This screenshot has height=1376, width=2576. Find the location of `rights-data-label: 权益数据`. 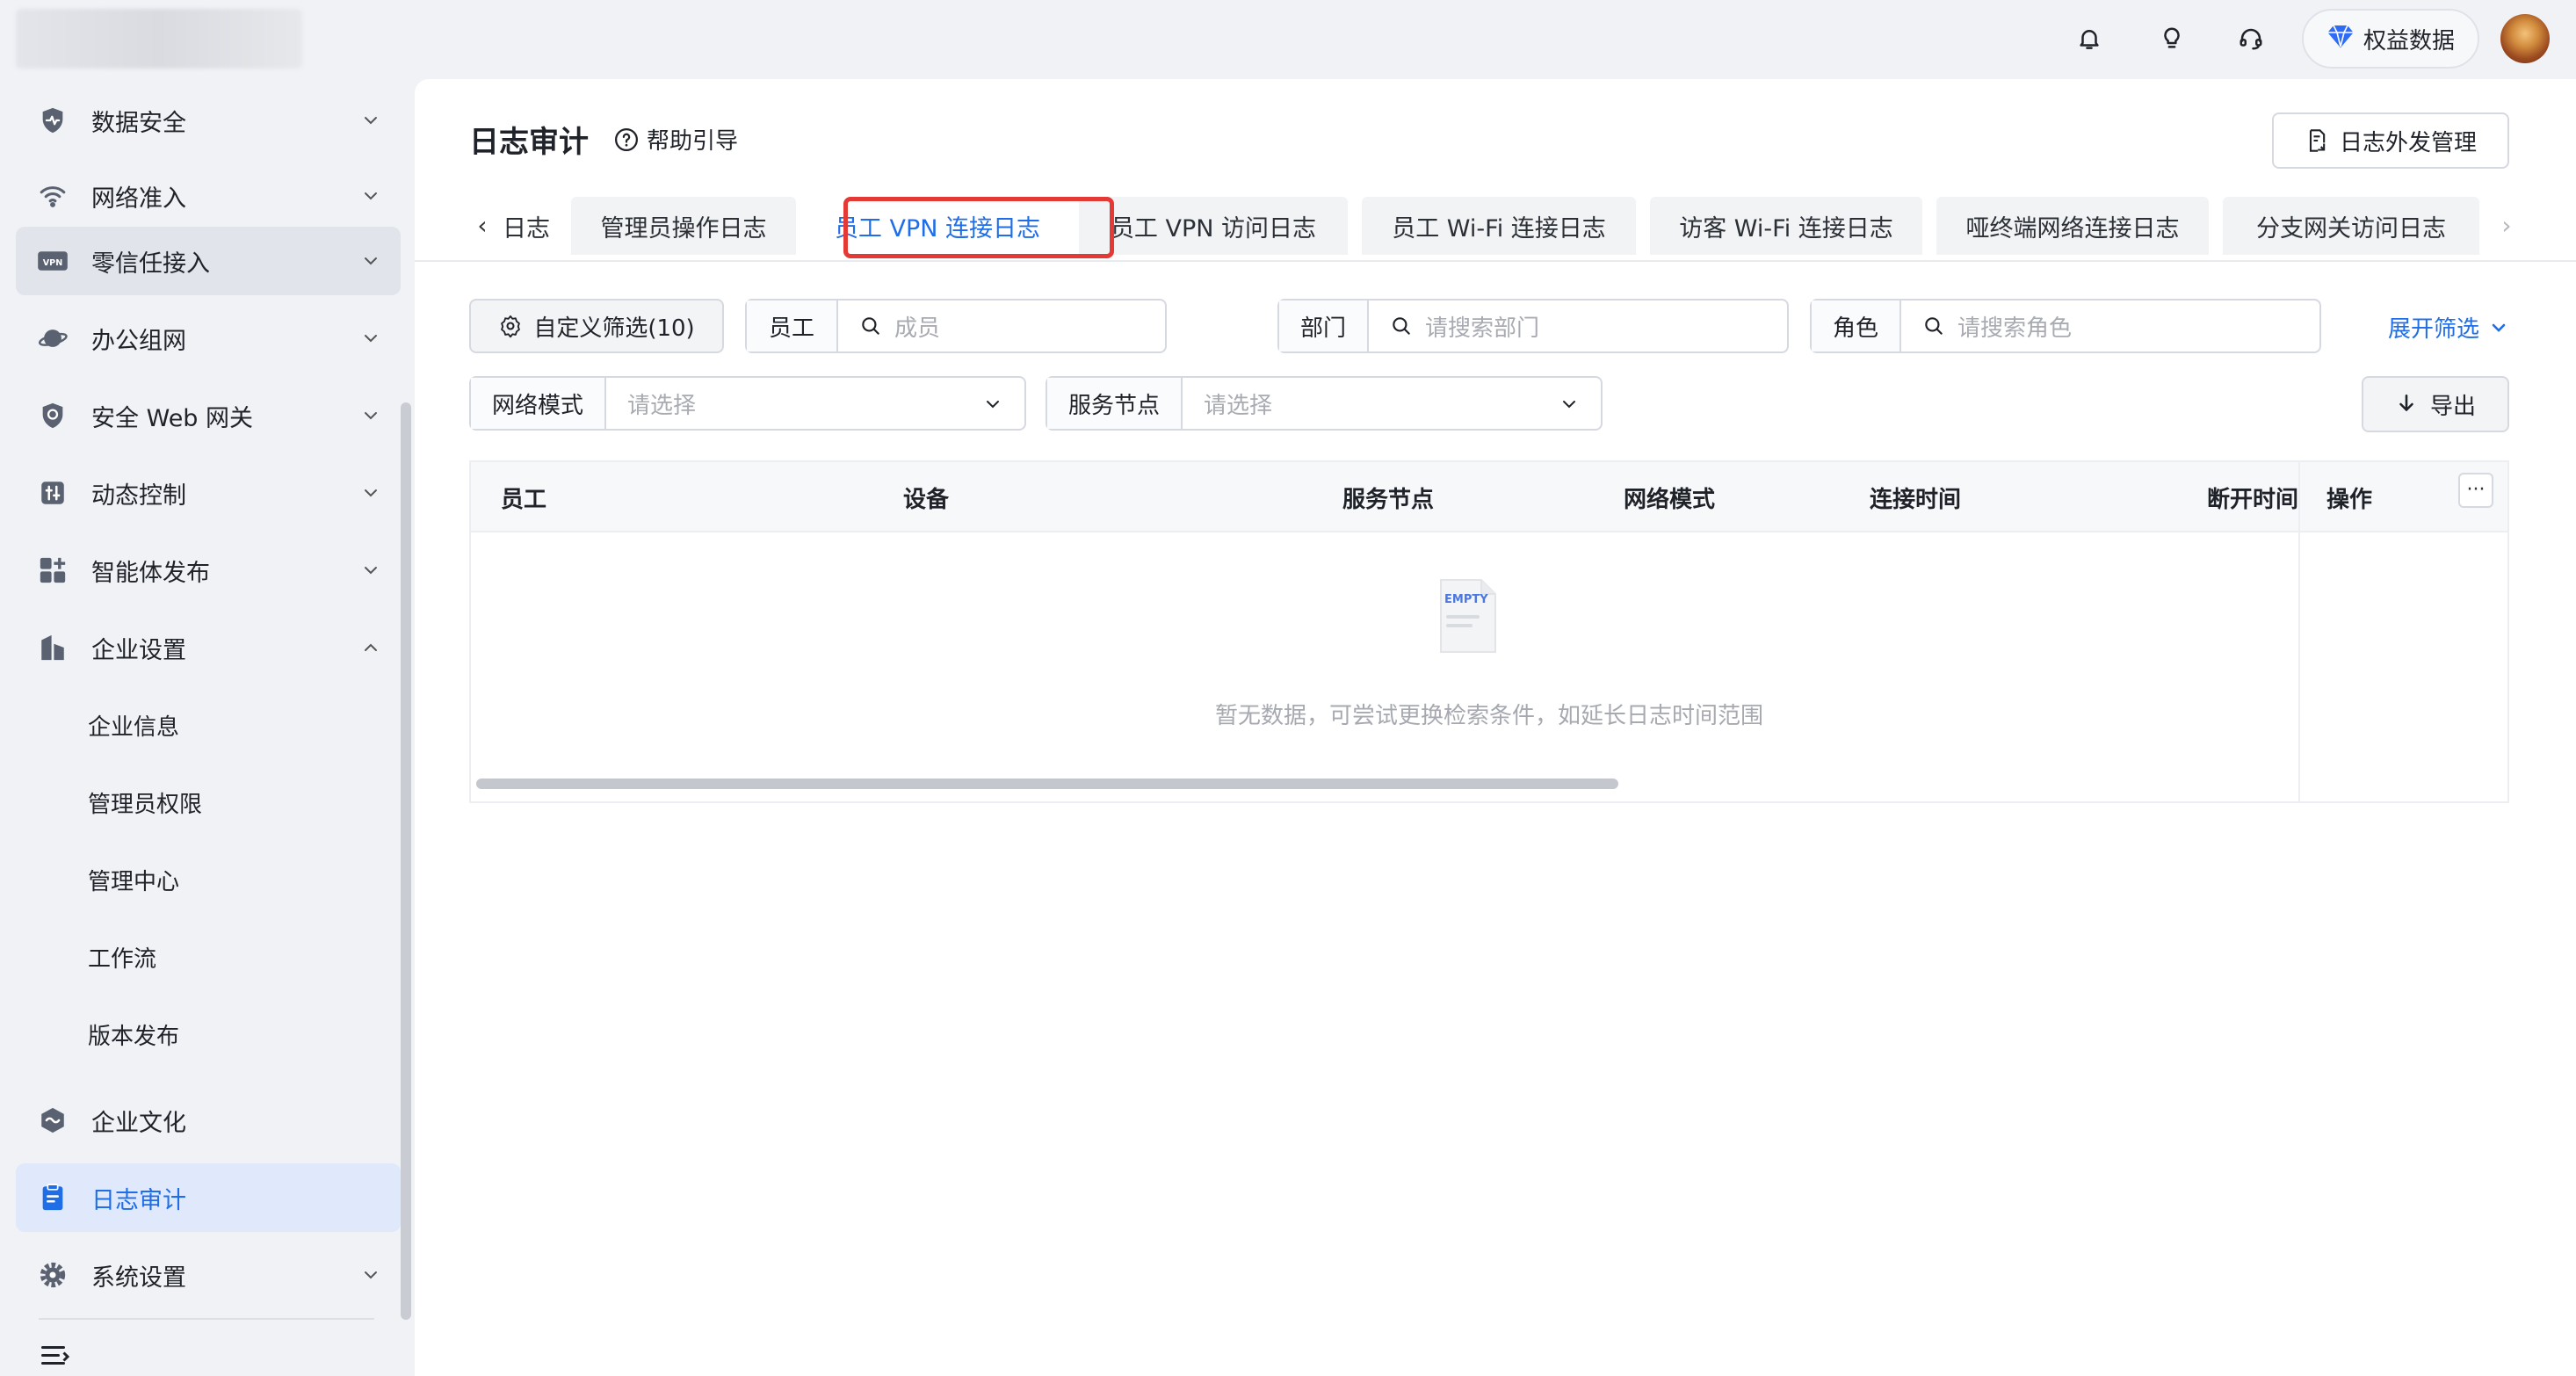

rights-data-label: 权益数据 is located at coordinates (2409, 40).